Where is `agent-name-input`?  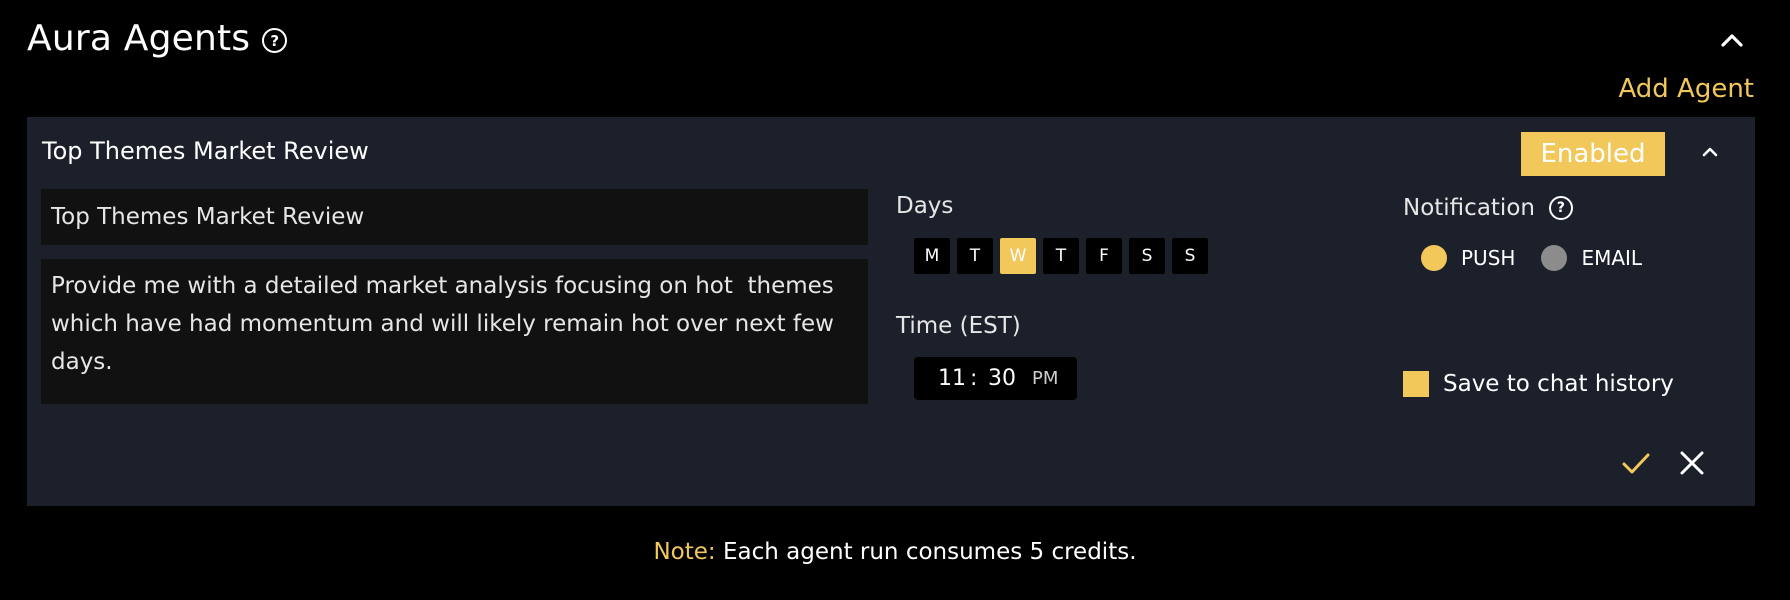 agent-name-input is located at coordinates (454, 217).